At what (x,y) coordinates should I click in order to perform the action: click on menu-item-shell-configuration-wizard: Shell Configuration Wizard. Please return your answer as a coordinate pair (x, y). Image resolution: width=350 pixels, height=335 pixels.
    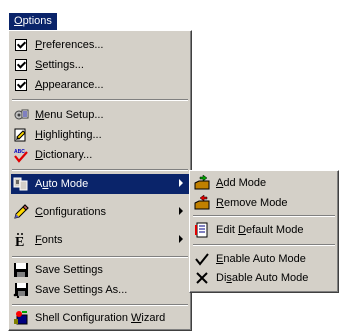
    Looking at the image, I should click on (100, 318).